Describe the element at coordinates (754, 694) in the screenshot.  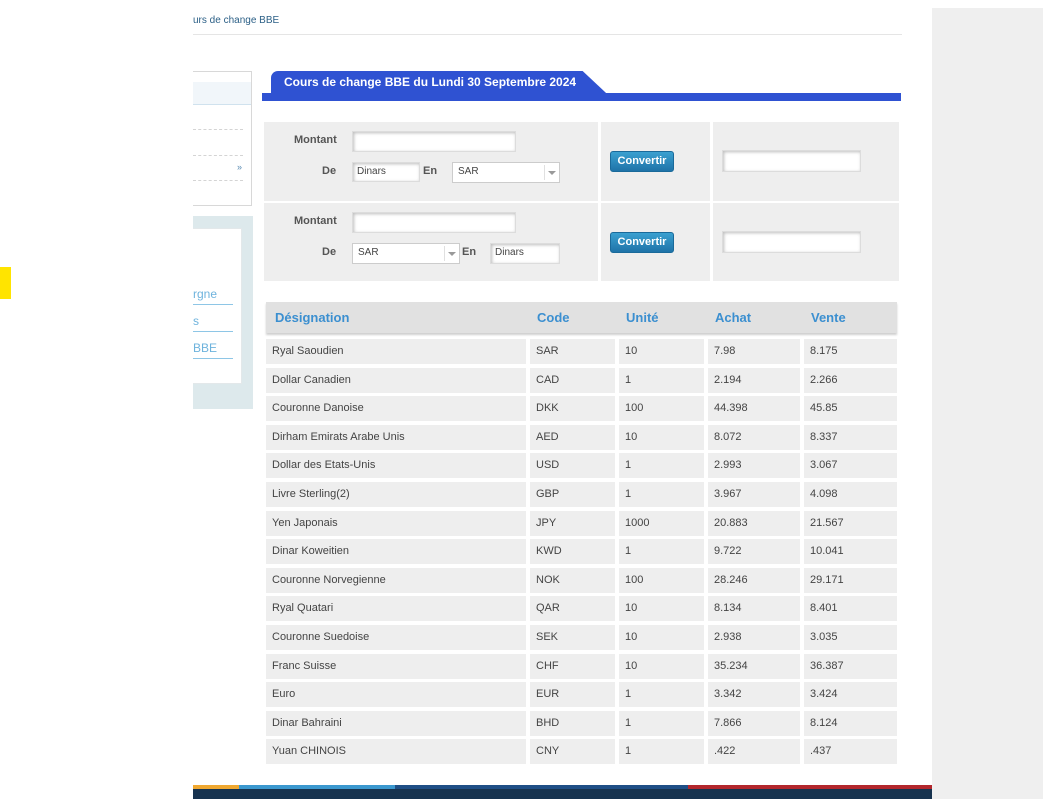
I see `cell-achat: 3.342` at that location.